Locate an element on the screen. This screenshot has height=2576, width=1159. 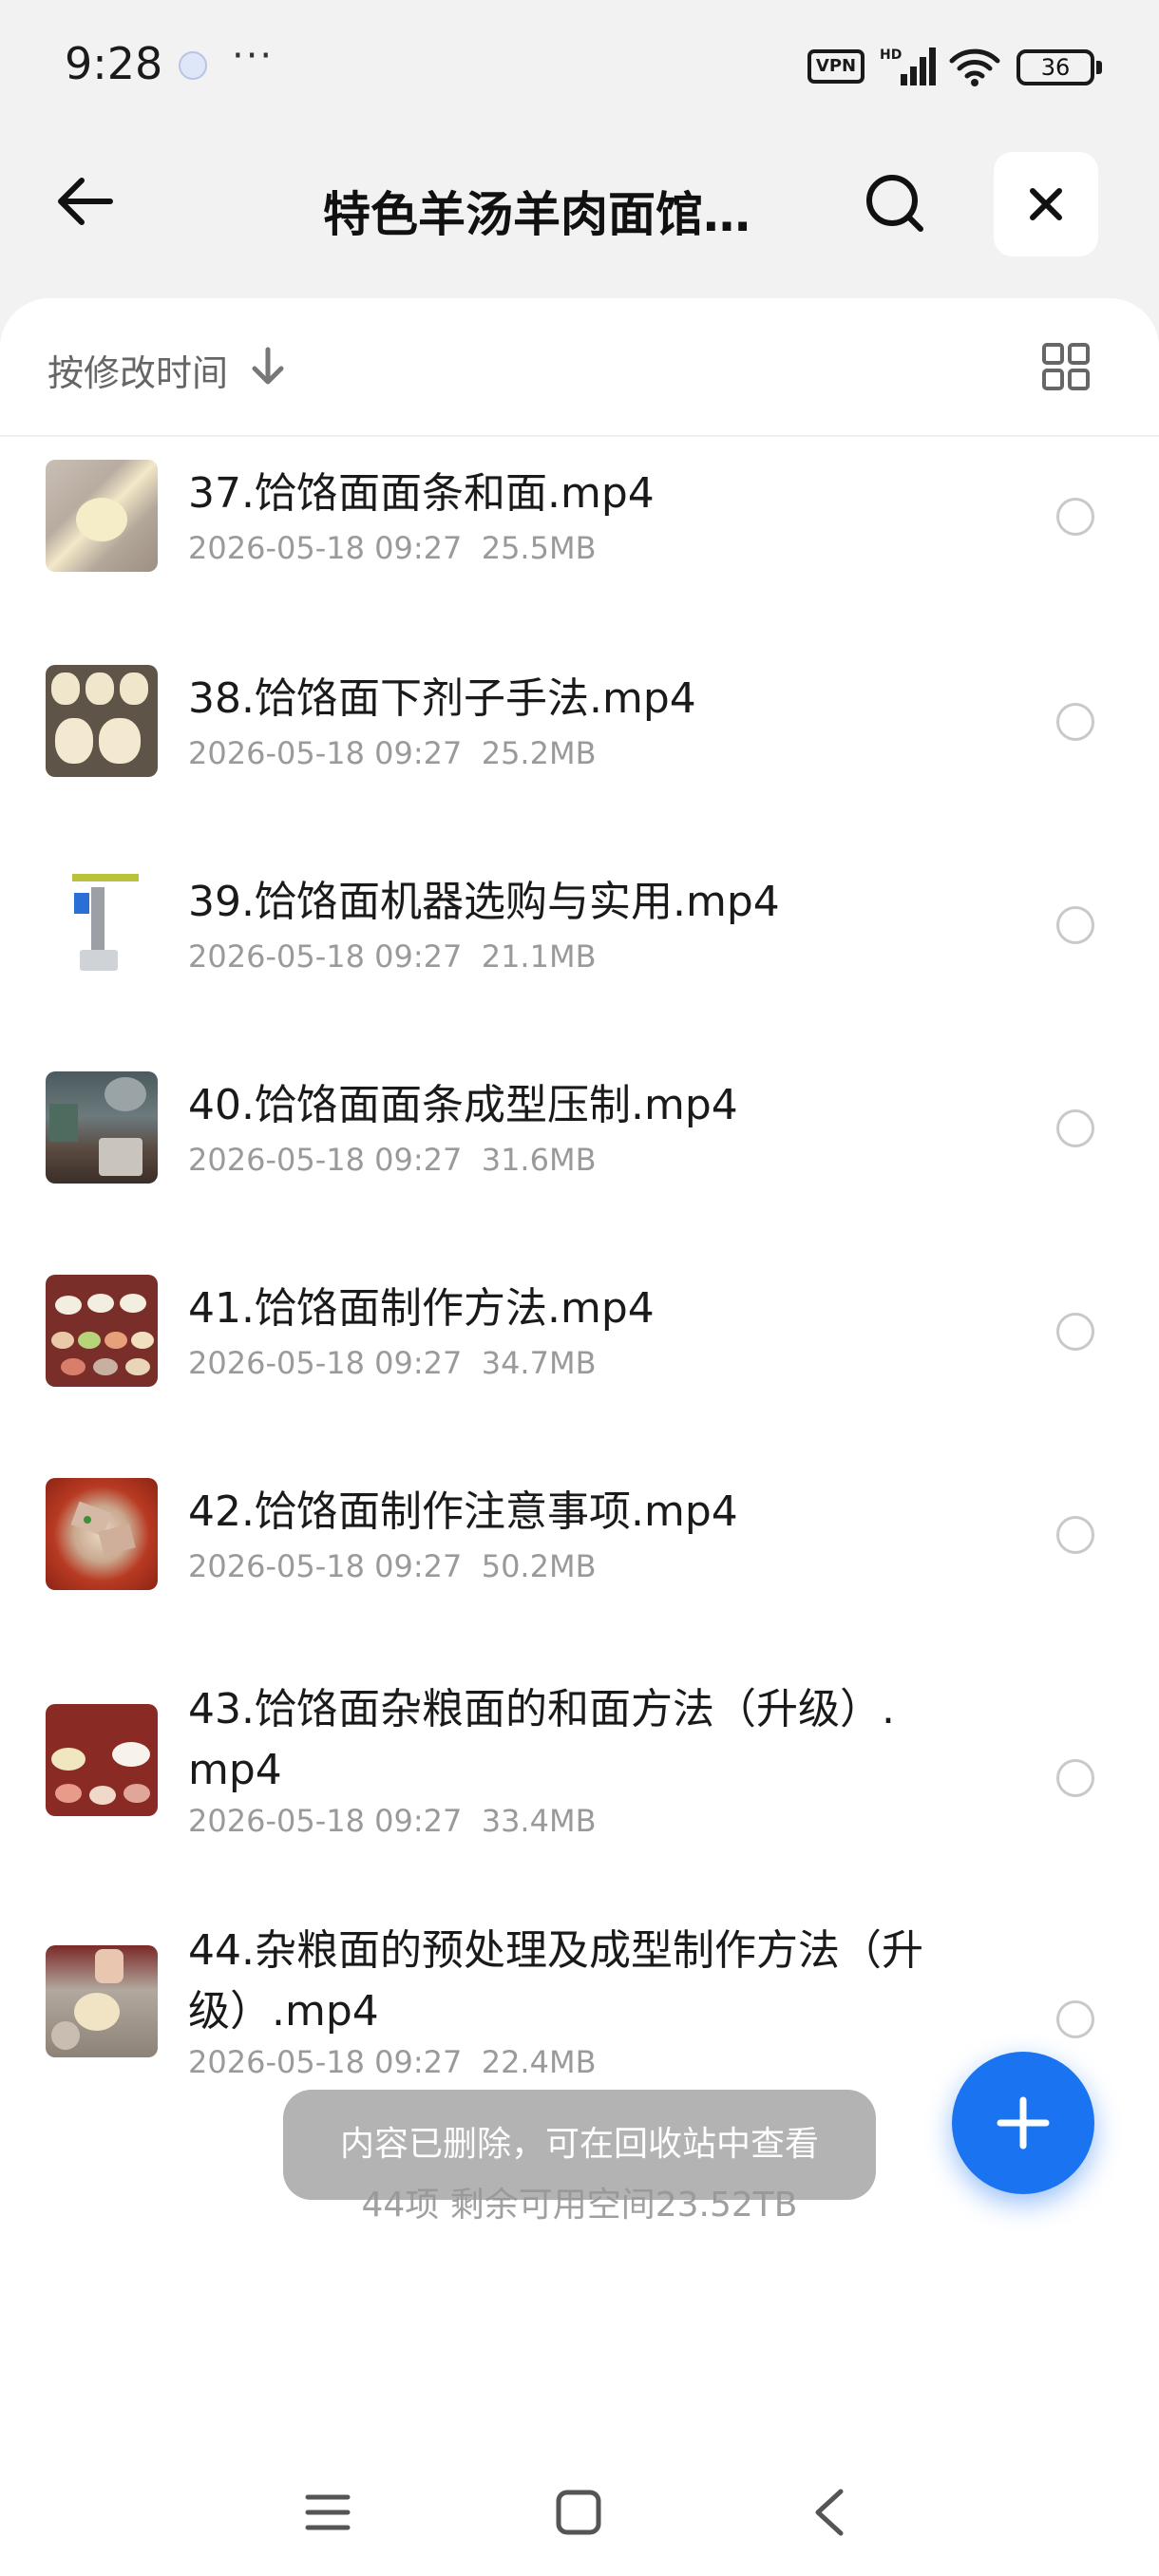
file-name: 40.饸饹面面条成型压制.mp4 is located at coordinates (463, 1105).